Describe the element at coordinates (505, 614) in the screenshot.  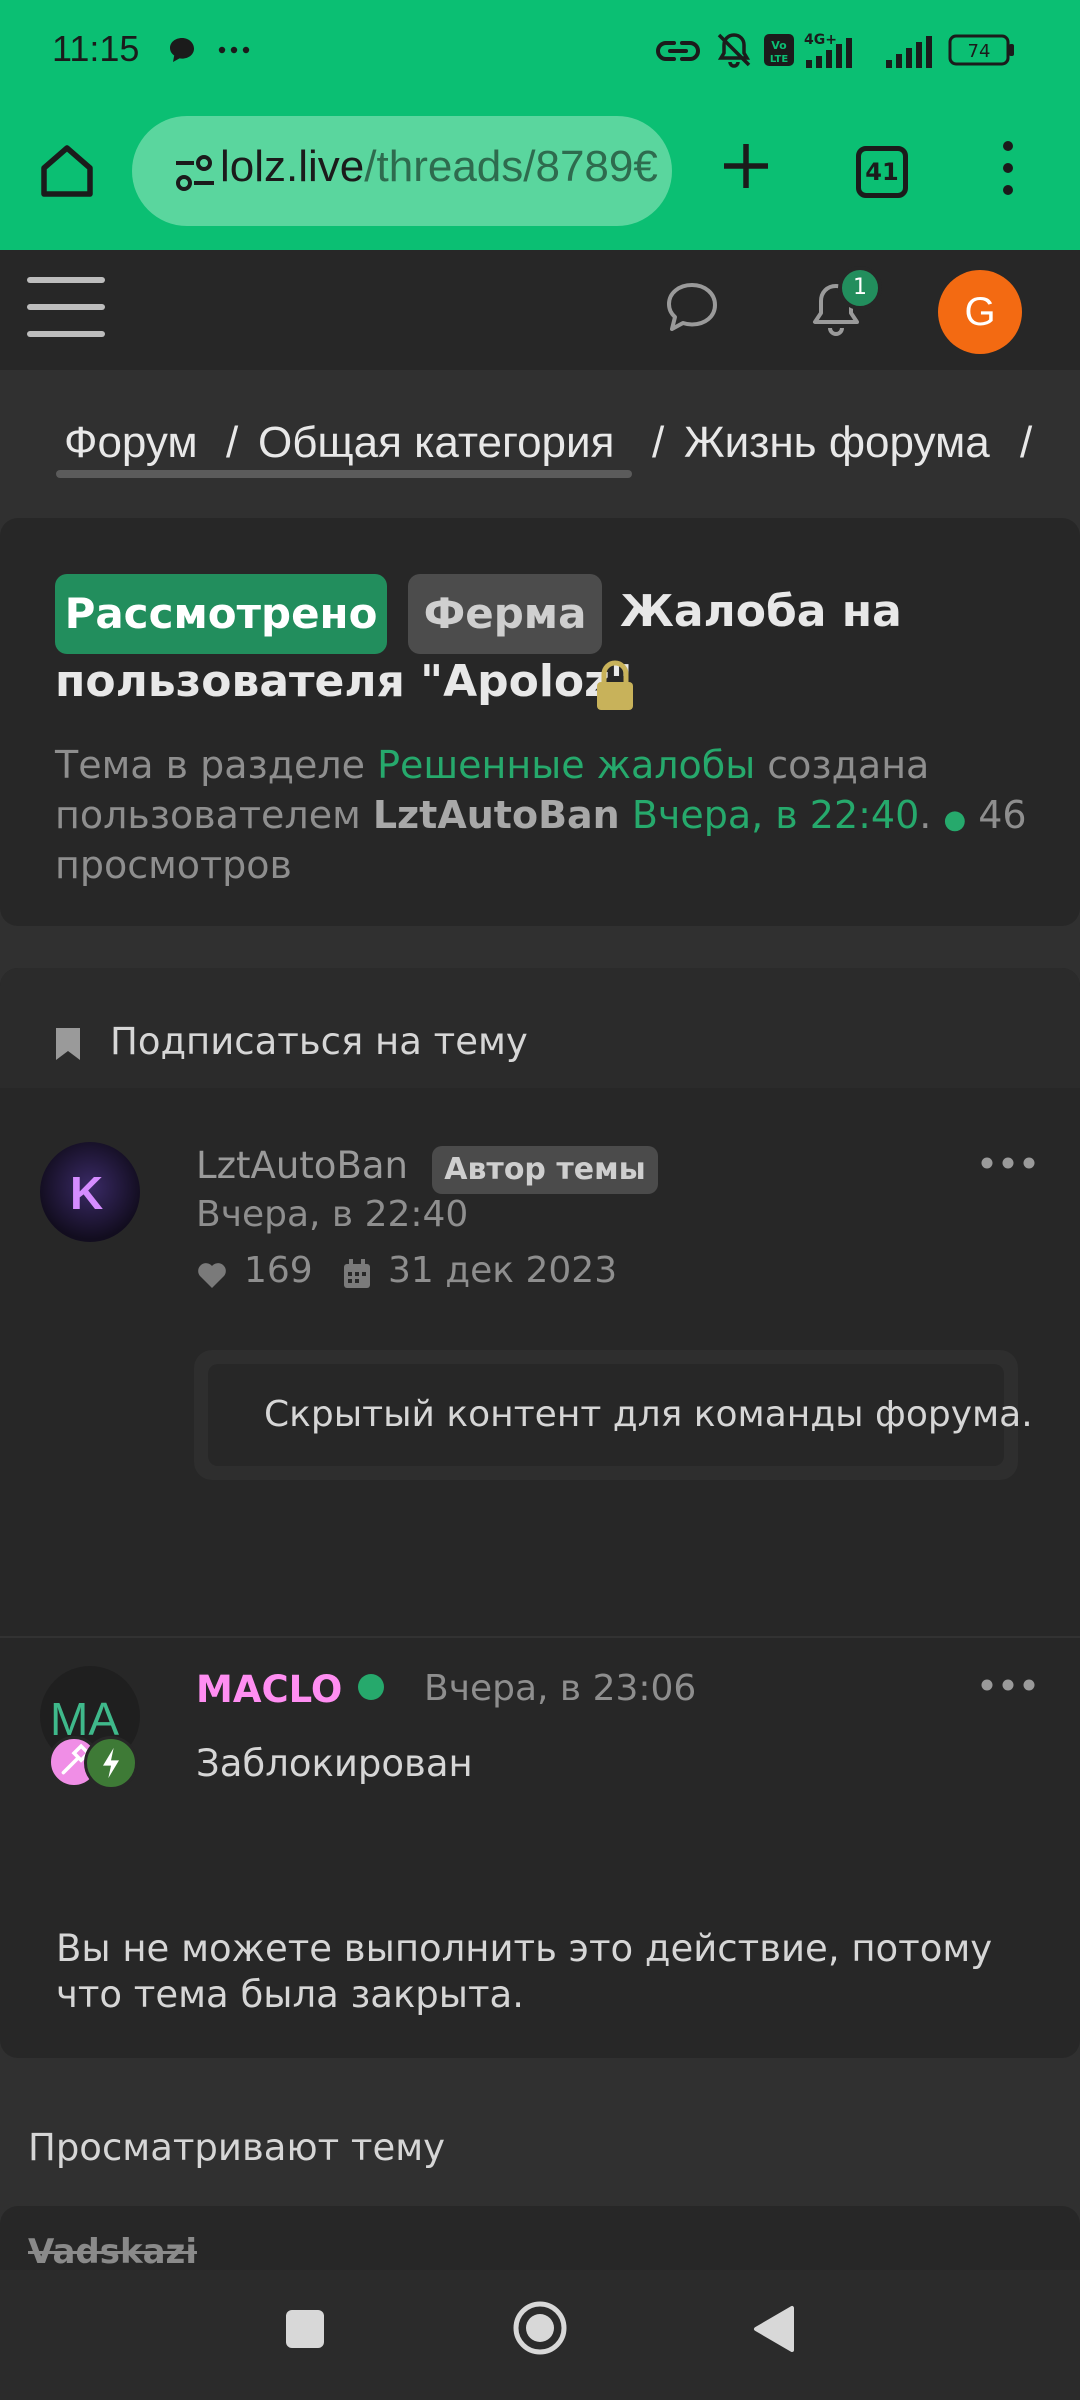
I see `prefix-tag: Ферма` at that location.